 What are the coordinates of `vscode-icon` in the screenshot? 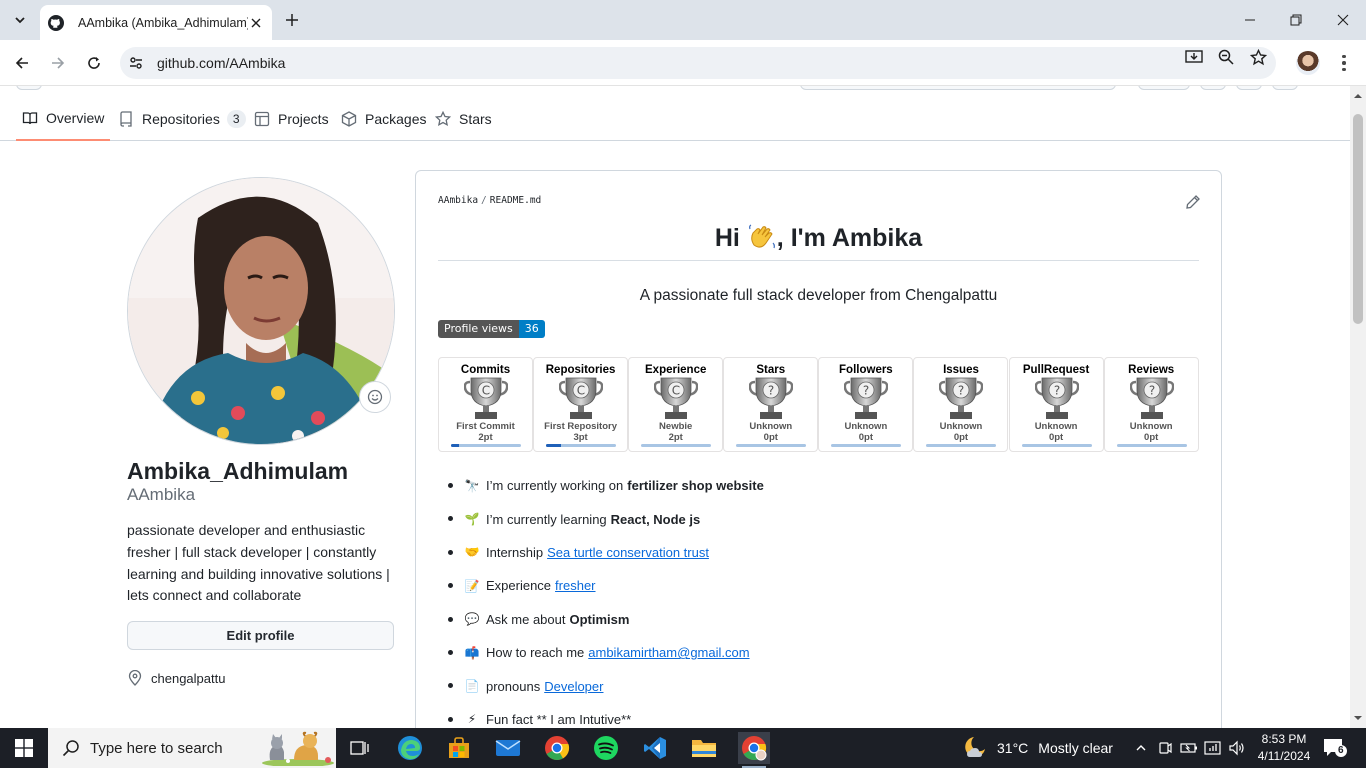 It's located at (655, 748).